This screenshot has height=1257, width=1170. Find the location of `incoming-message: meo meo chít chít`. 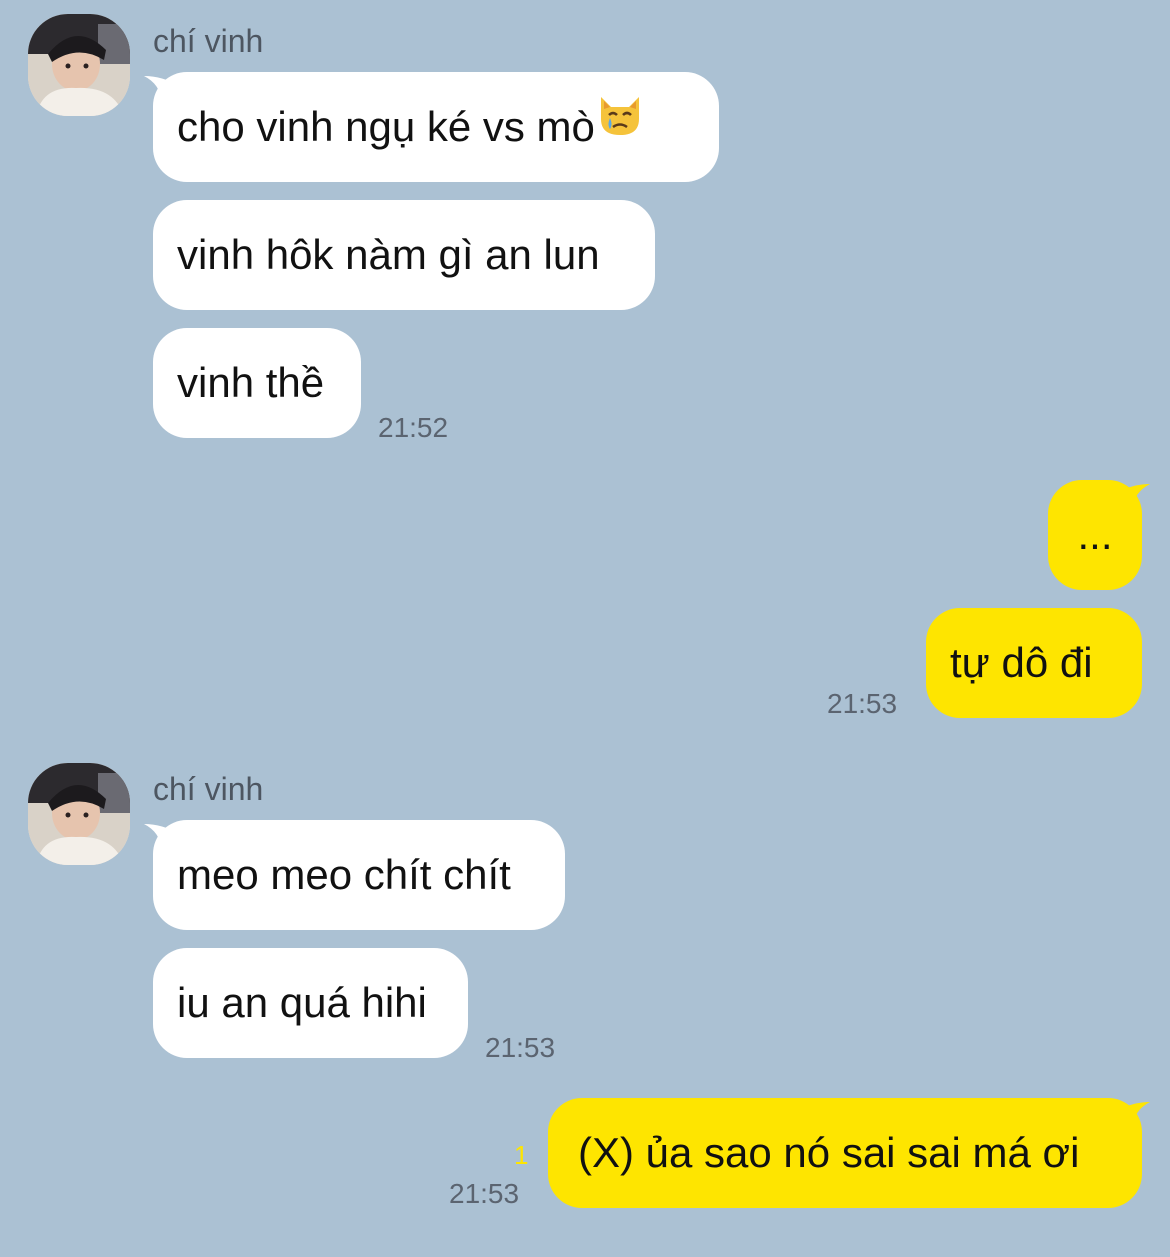

incoming-message: meo meo chít chít is located at coordinates (359, 875).